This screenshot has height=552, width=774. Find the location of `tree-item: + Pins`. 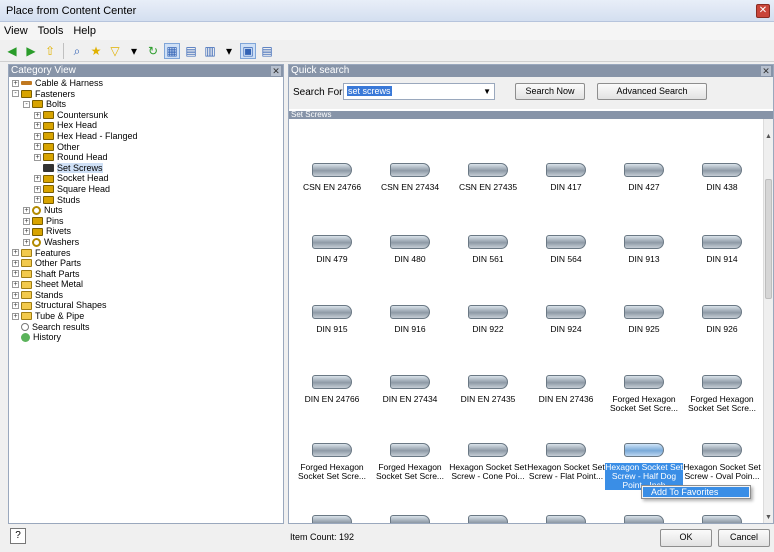

tree-item: + Pins is located at coordinates (146, 221).